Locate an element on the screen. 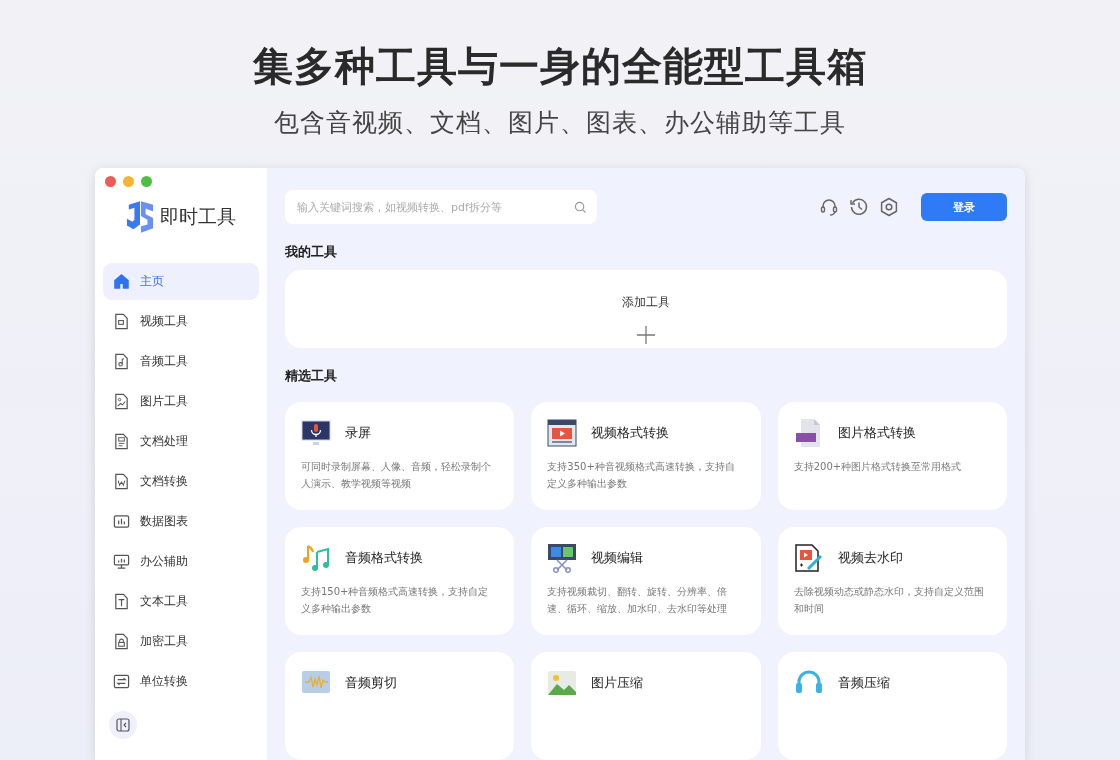 This screenshot has height=760, width=1120. tool-title: 图片格式转换 is located at coordinates (876, 433).